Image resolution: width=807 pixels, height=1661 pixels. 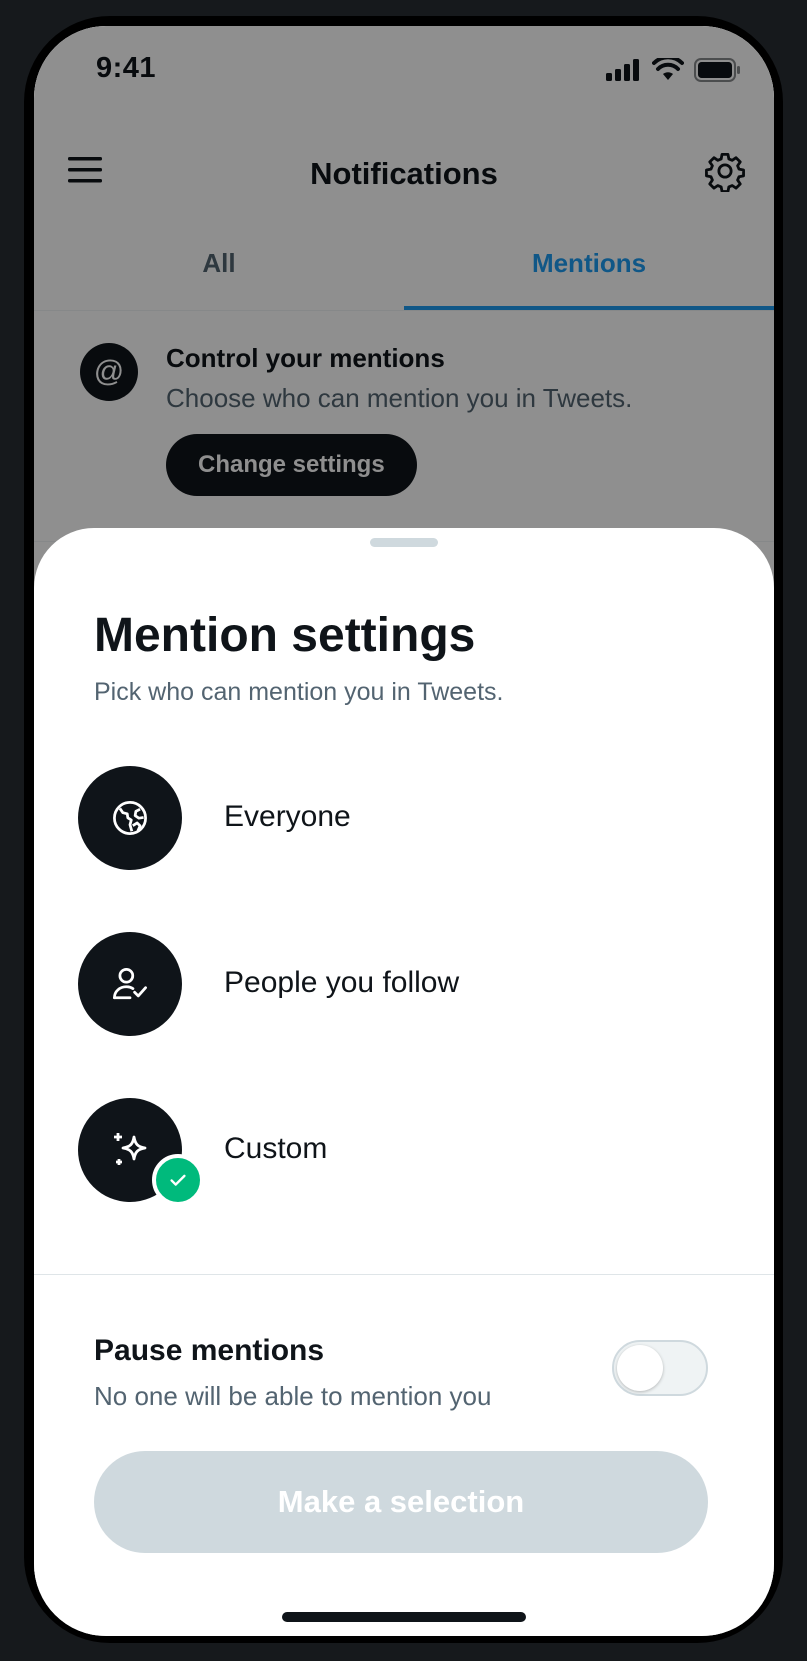 What do you see at coordinates (285, 635) in the screenshot?
I see `sheet-title: Mention settings` at bounding box center [285, 635].